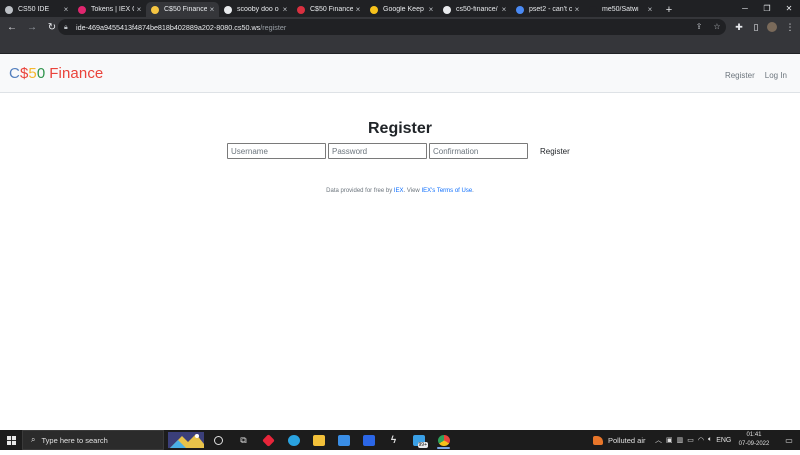 The image size is (800, 455). I want to click on battery-icon: ▭, so click(690, 440).